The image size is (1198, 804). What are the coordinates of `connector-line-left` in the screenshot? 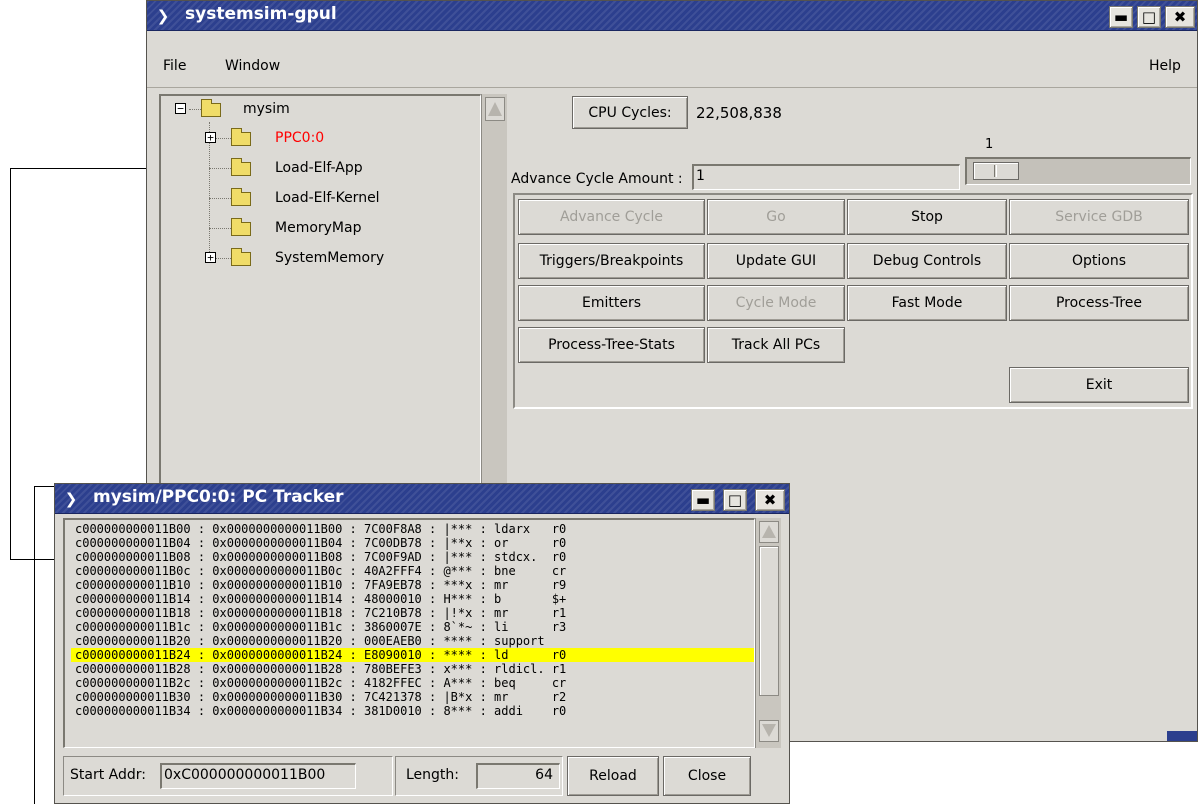 It's located at (10, 364).